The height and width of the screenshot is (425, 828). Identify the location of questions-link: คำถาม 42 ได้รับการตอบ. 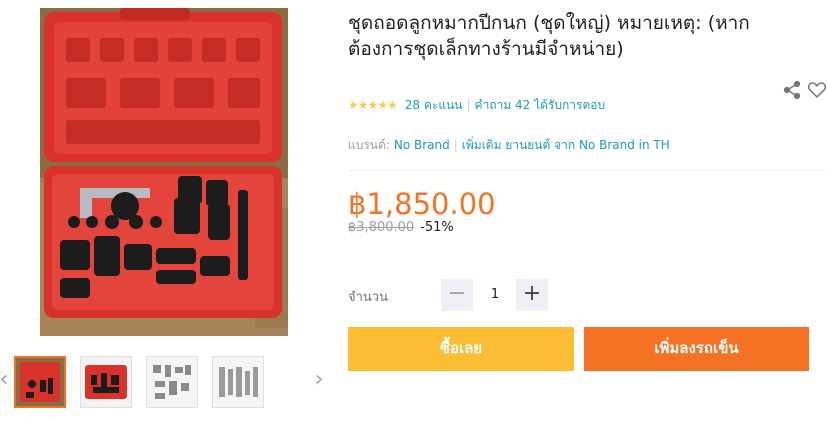
(540, 105).